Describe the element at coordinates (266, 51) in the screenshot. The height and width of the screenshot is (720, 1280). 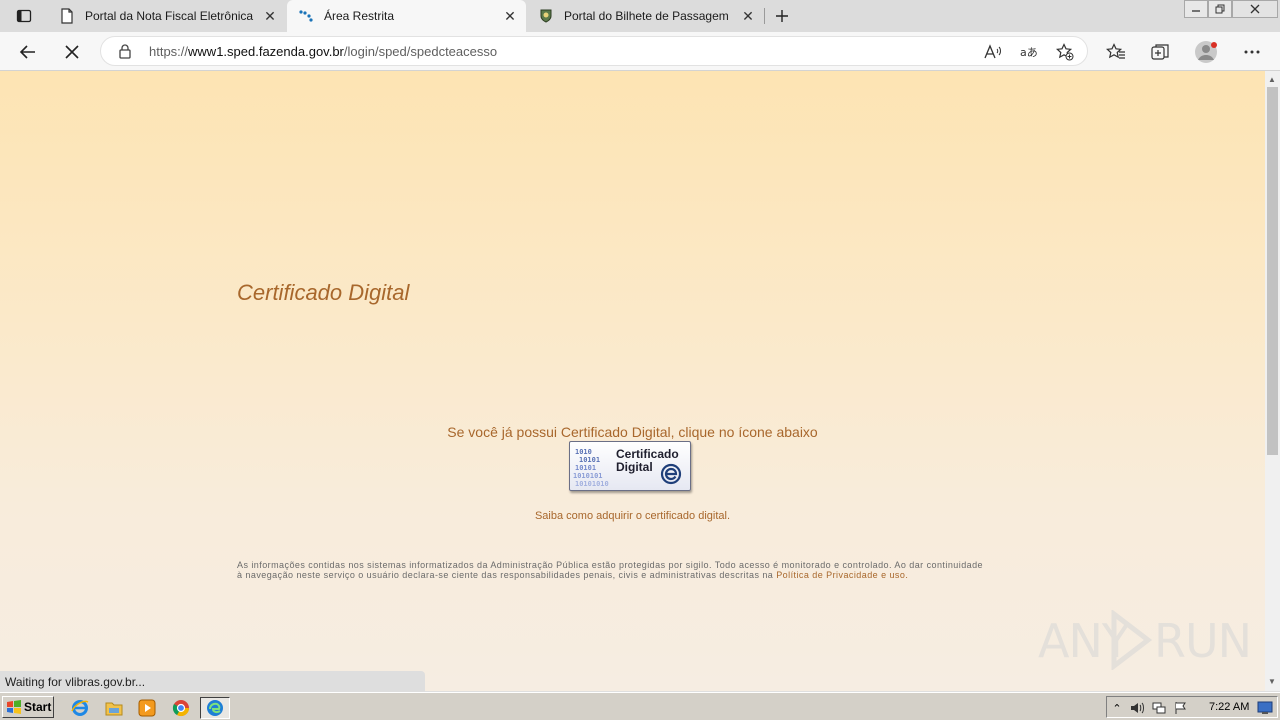
I see `url-host: www1.sped.fazenda.gov.br` at that location.